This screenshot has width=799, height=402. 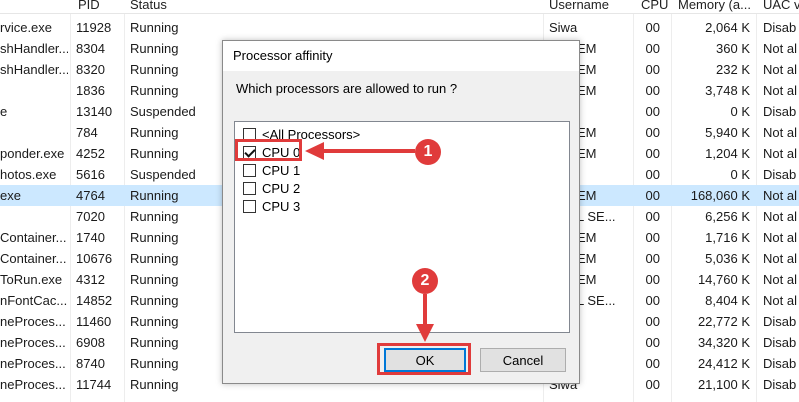 What do you see at coordinates (369, 242) in the screenshot?
I see `annotation-arrows` at bounding box center [369, 242].